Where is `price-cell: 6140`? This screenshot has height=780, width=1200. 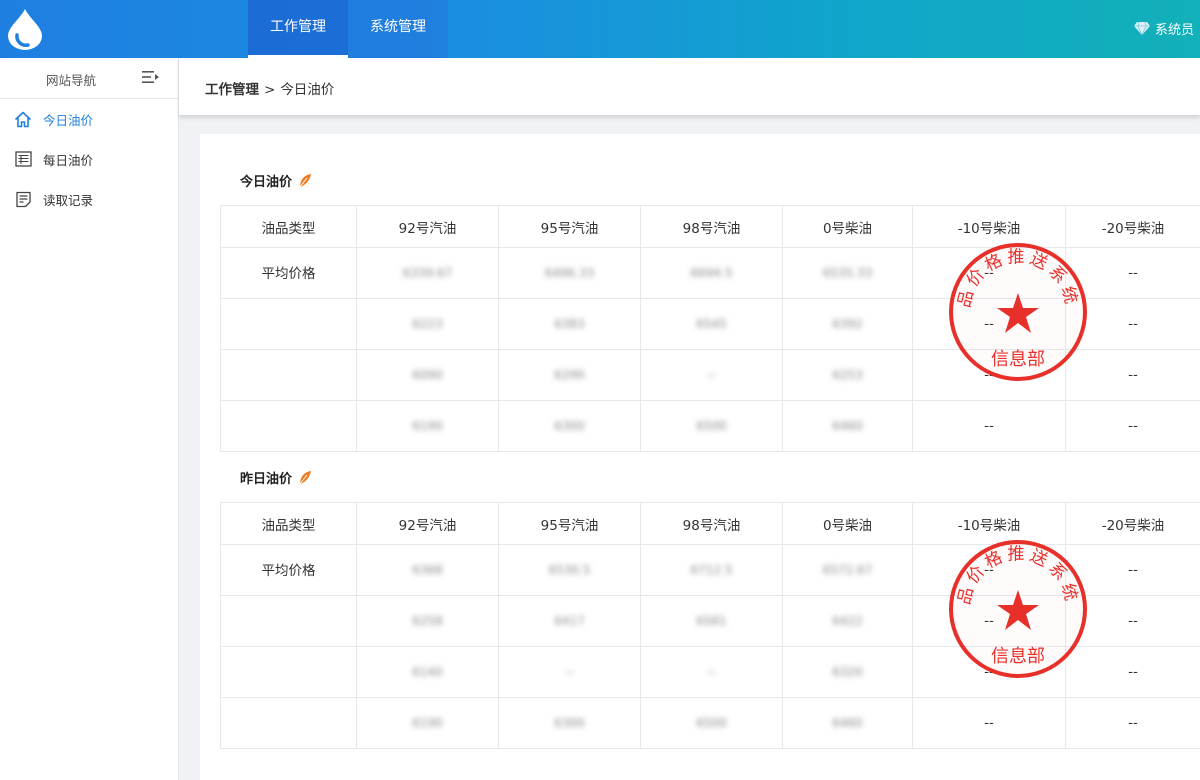
price-cell: 6140 is located at coordinates (427, 672).